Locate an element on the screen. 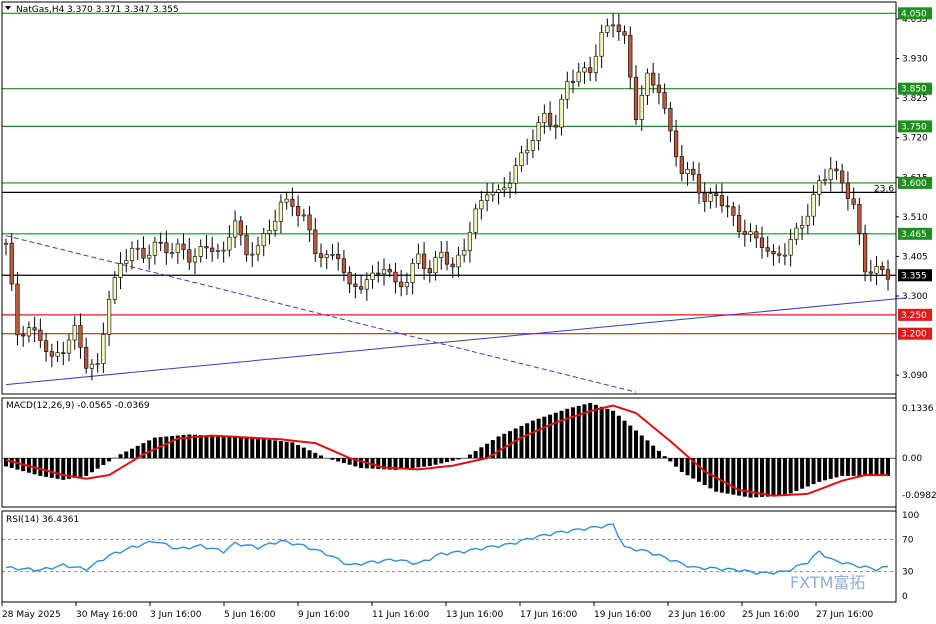  rsi-tick-label: 0 is located at coordinates (905, 597).